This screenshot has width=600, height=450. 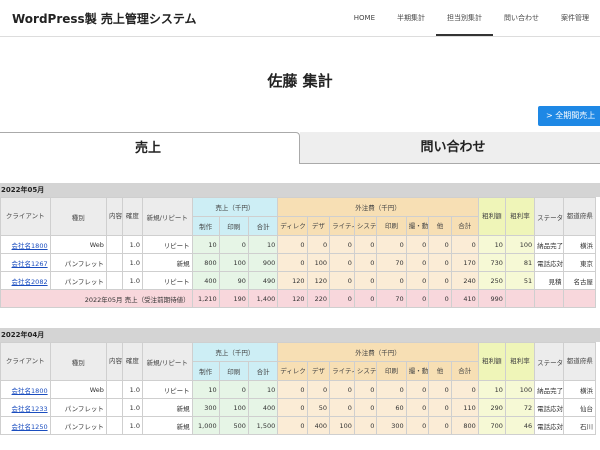 I want to click on cell-outsourcing: 240, so click(x=464, y=280).